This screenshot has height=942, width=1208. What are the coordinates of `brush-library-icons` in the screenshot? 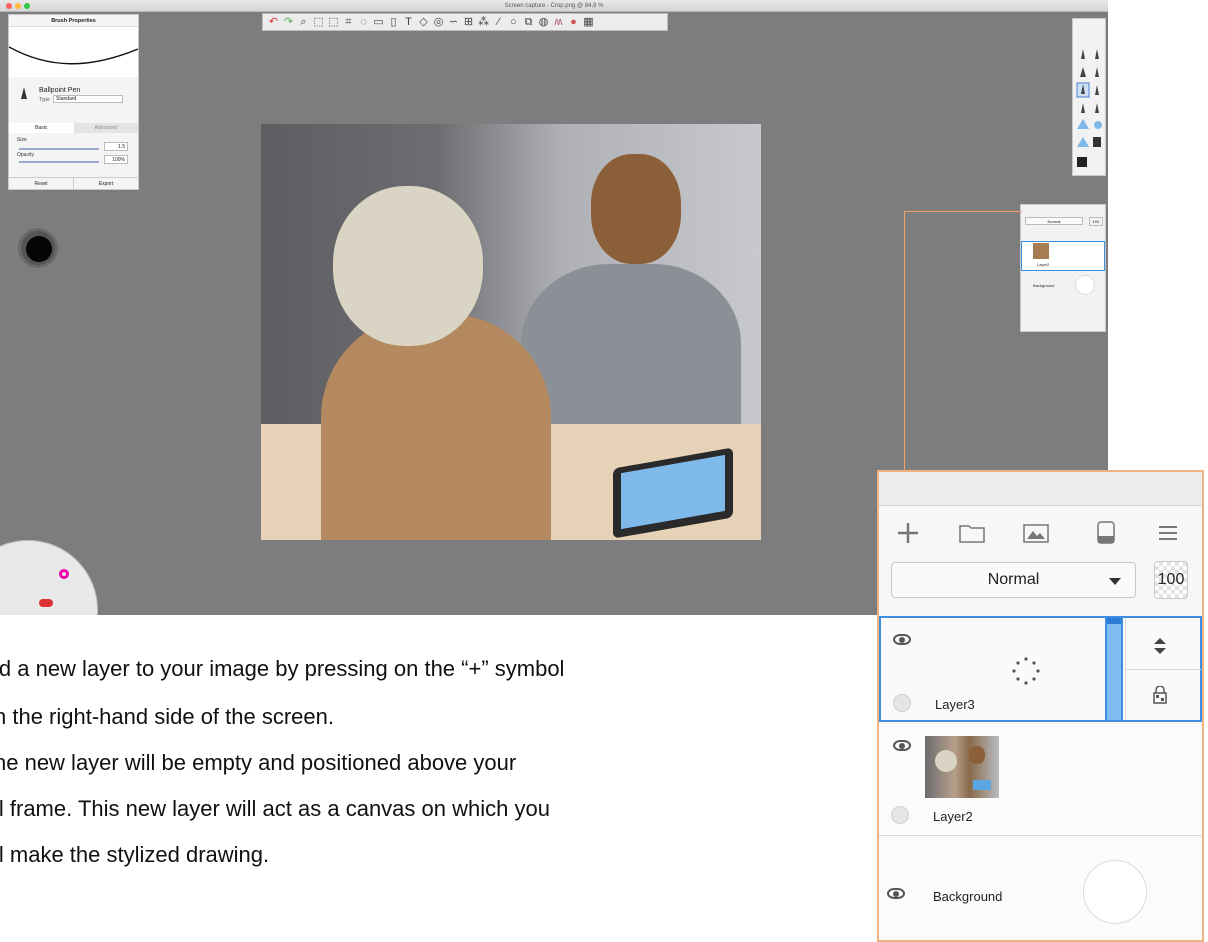 It's located at (1090, 98).